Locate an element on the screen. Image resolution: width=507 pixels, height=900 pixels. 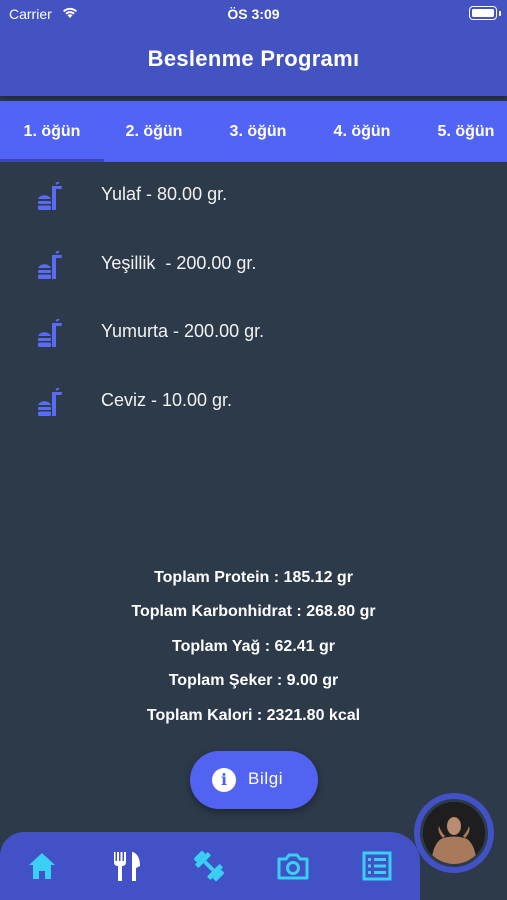
tab-meal-5: 5. öğün is located at coordinates (460, 131).